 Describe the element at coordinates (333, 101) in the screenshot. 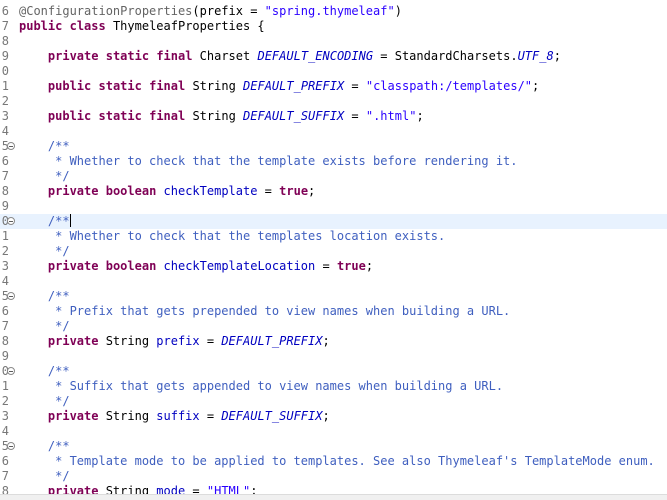

I see `code-line: 2` at that location.